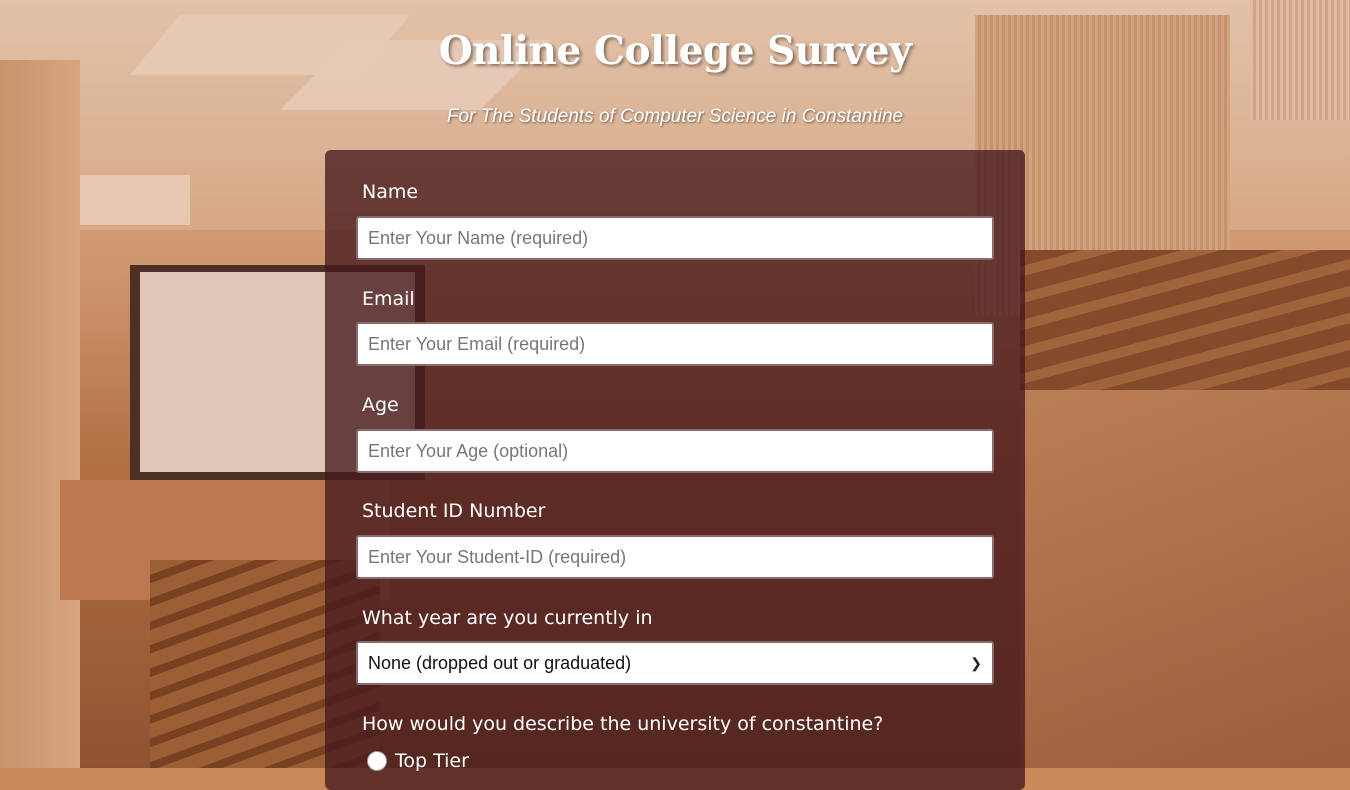 The height and width of the screenshot is (790, 1350). I want to click on year-select-value: None (dropped out or graduated), so click(500, 662).